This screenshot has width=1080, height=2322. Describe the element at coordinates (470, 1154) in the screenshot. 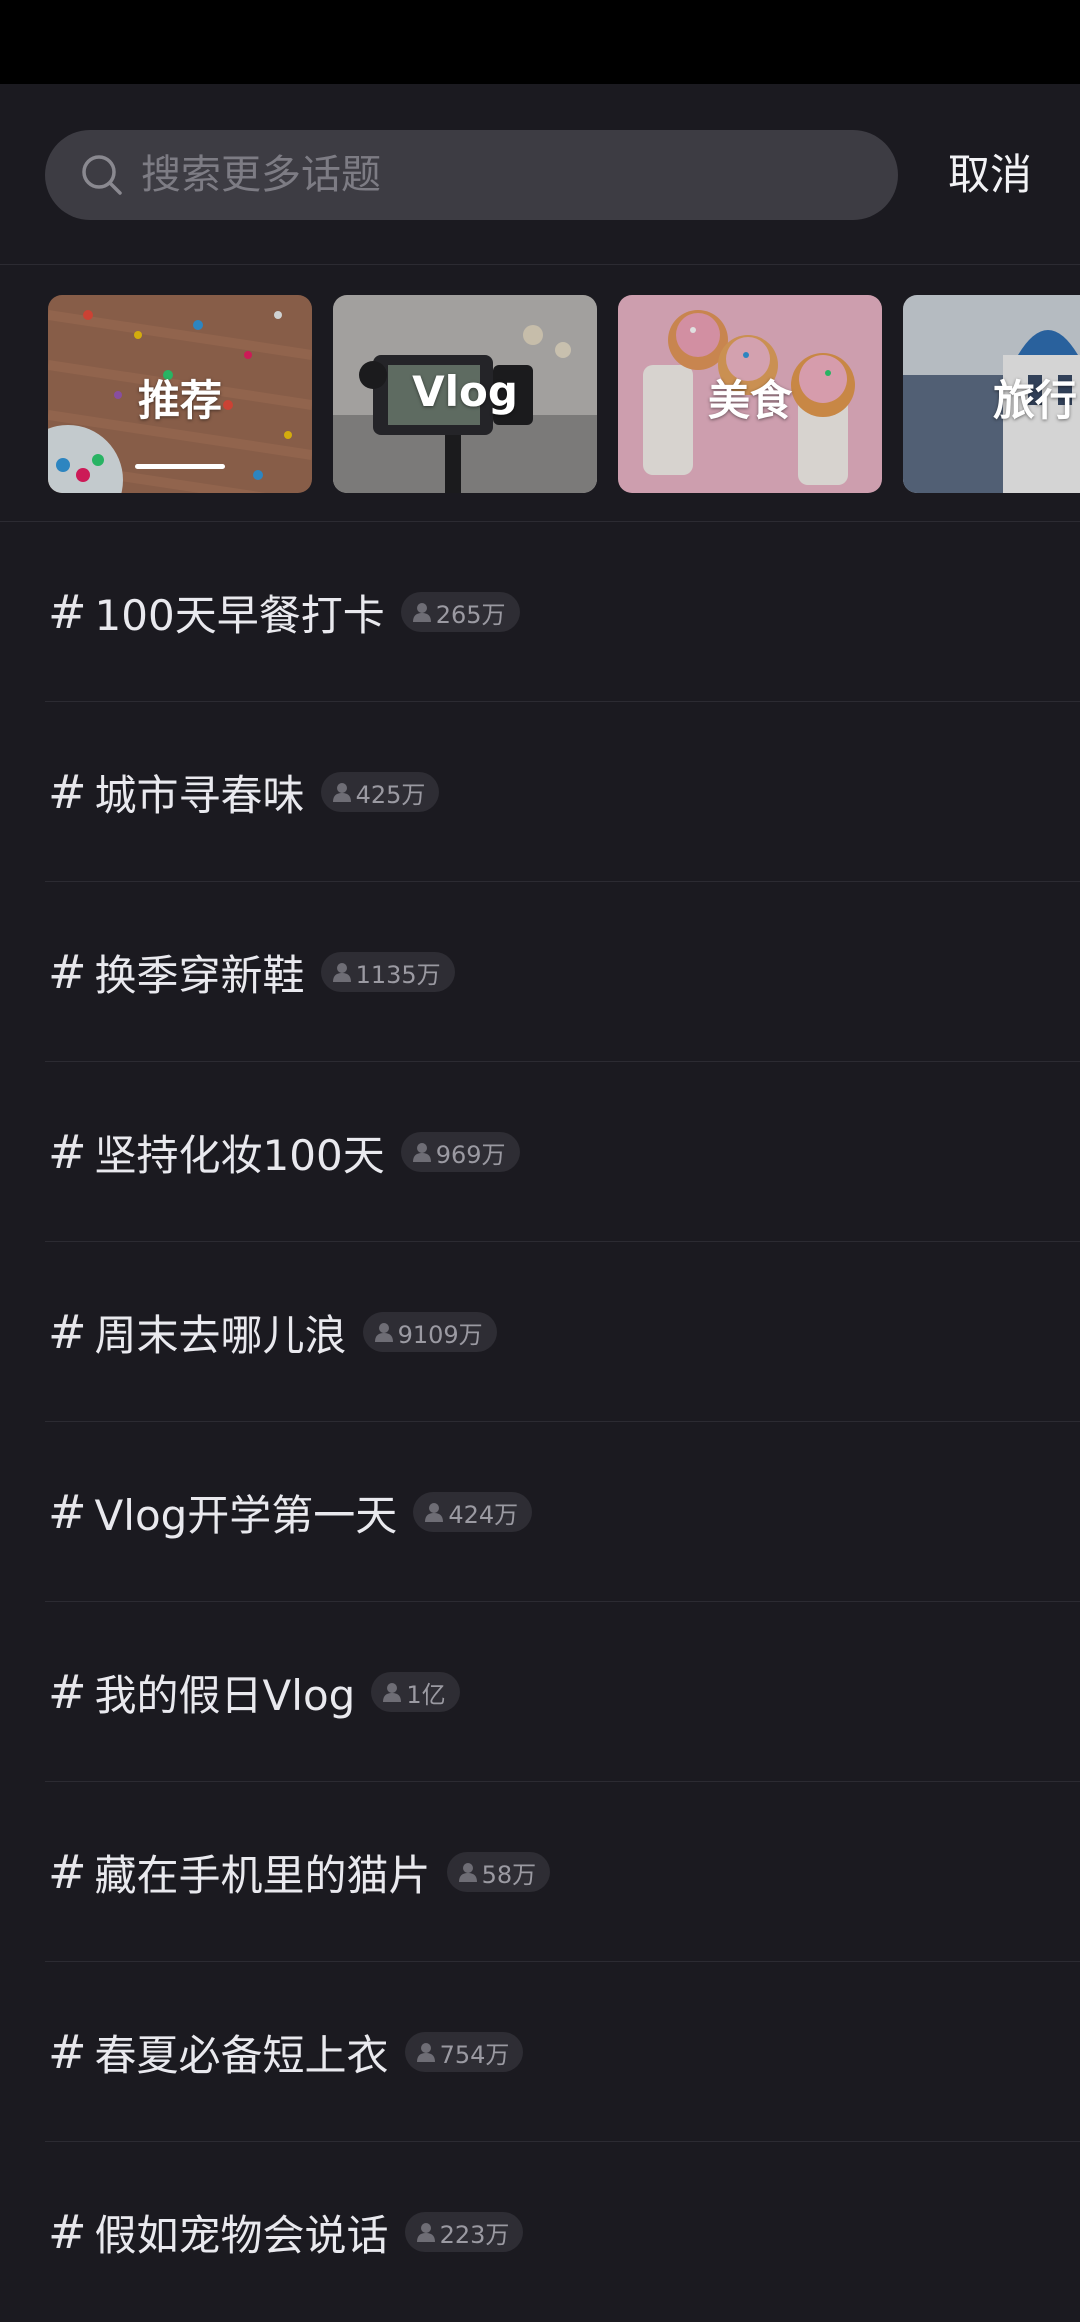

I see `participant-count: 969万` at that location.